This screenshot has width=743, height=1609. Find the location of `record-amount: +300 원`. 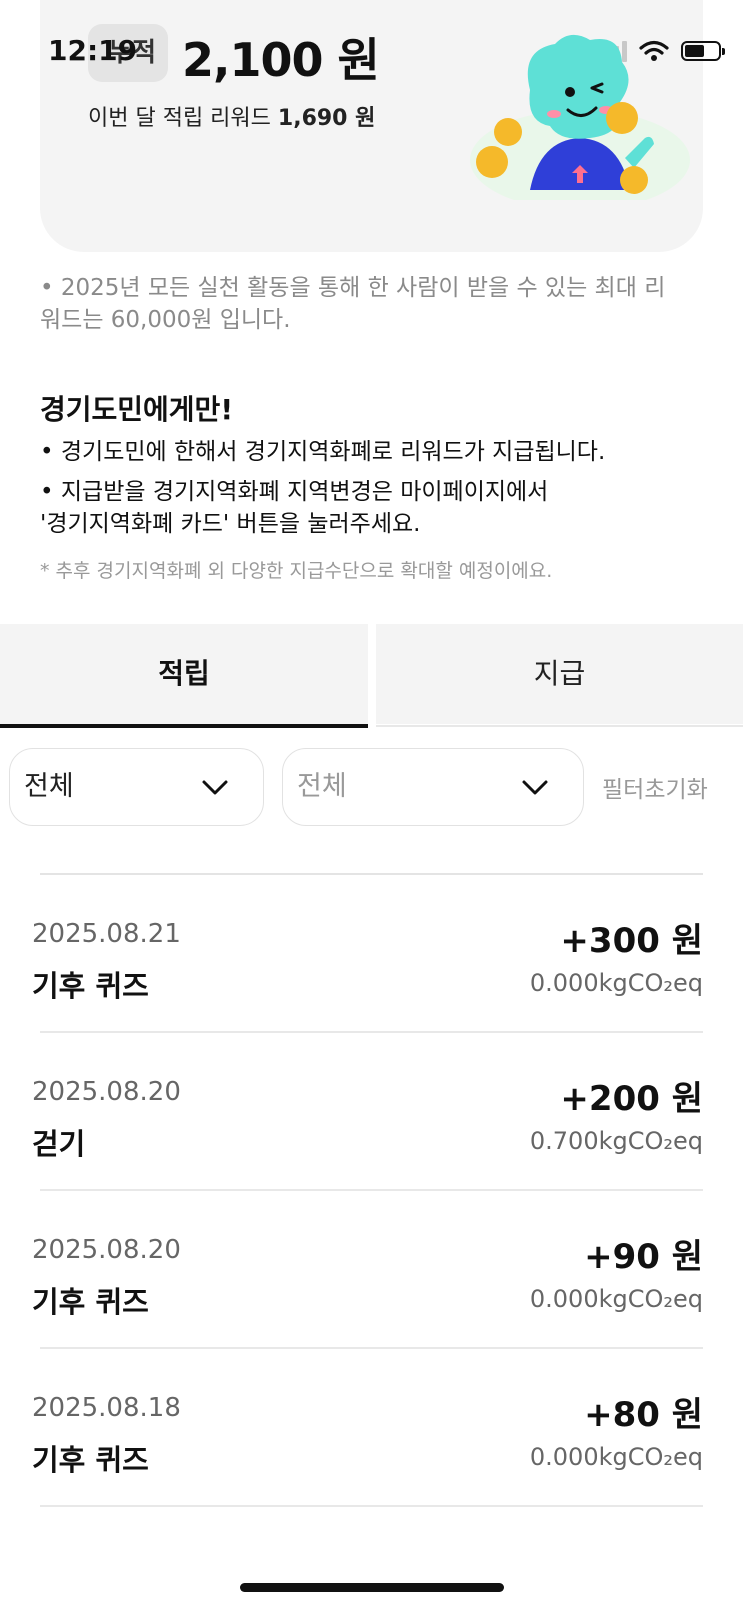

record-amount: +300 원 is located at coordinates (631, 941).